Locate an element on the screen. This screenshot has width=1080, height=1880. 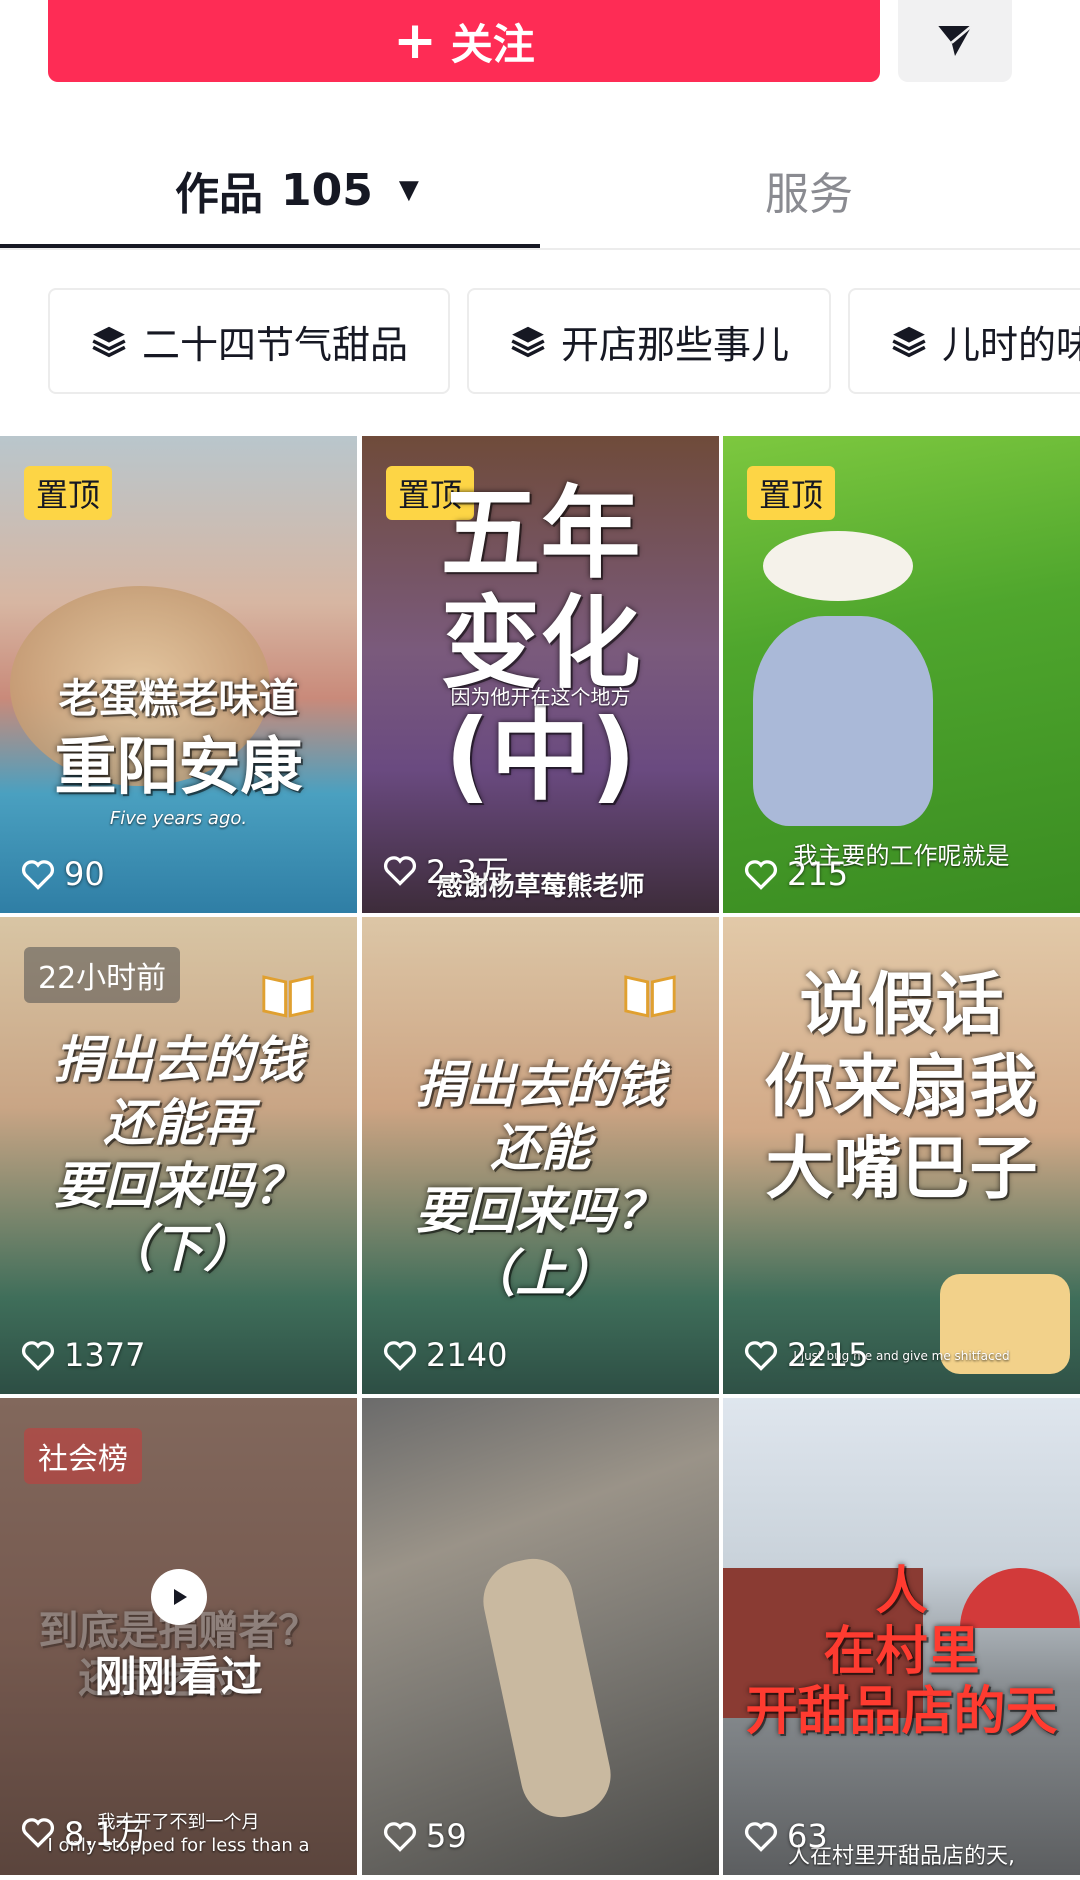
tab-works-label: 作品 is located at coordinates (219, 194).